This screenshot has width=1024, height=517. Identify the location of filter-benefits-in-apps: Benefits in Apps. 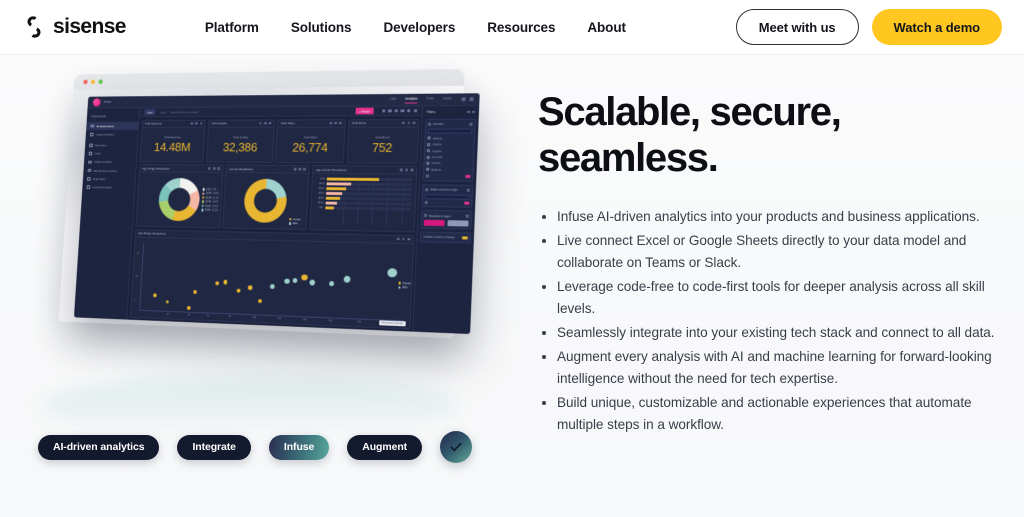
(446, 220).